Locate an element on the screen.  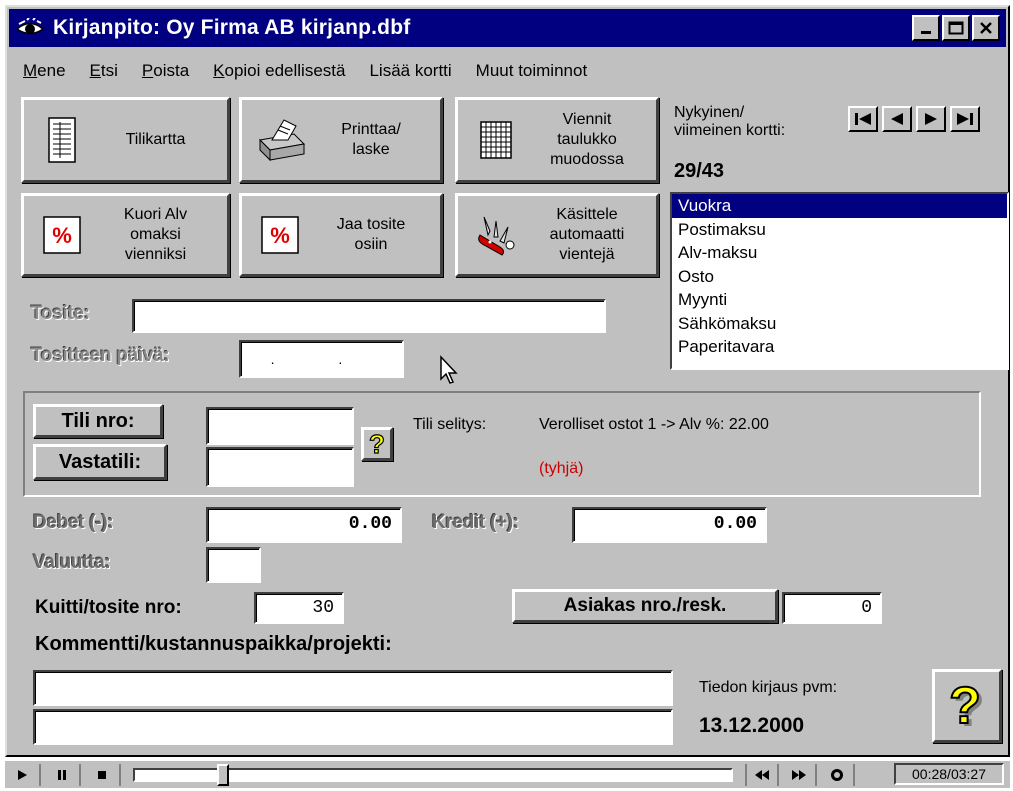
vastatili-input is located at coordinates (280, 467).